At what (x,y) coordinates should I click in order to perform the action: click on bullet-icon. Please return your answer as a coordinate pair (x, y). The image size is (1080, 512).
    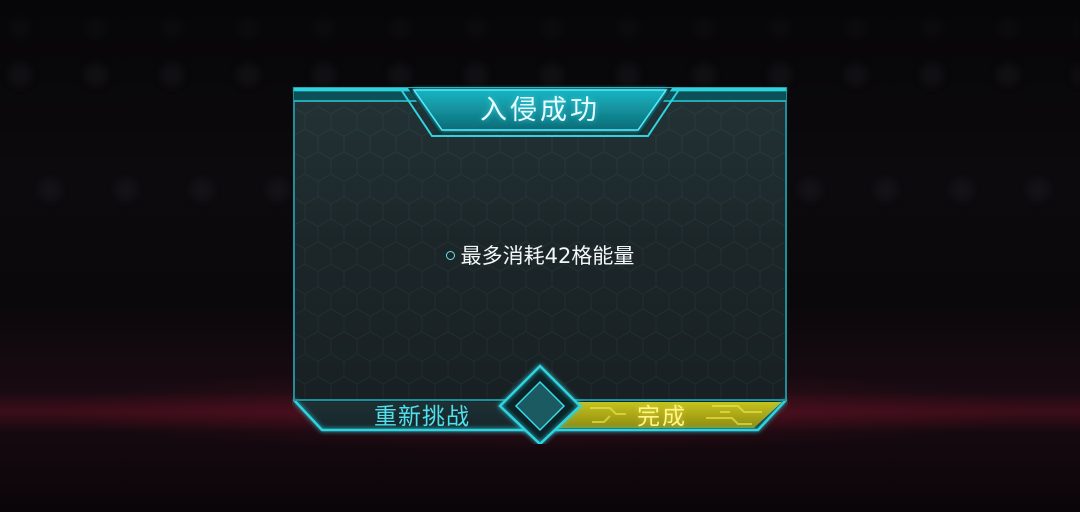
    Looking at the image, I should click on (450, 255).